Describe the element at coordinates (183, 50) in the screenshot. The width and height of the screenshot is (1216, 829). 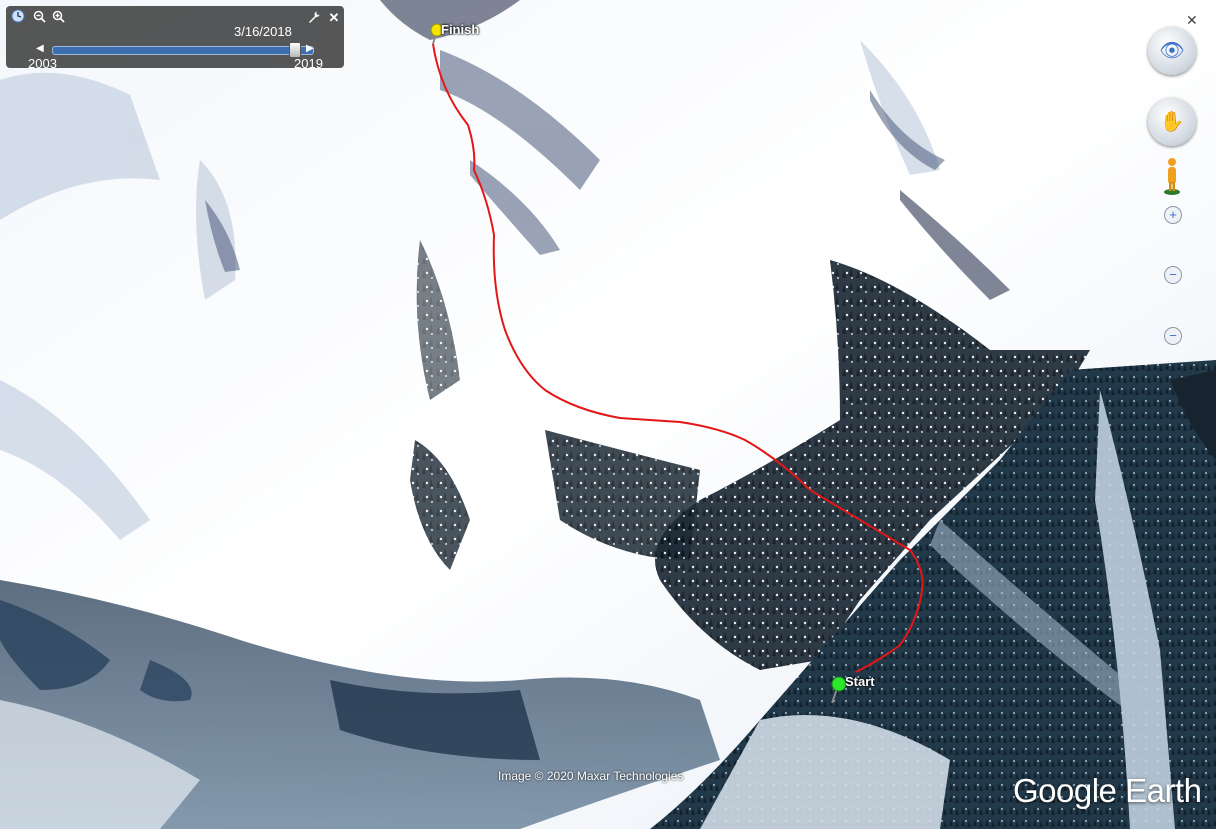
I see `slider-track` at that location.